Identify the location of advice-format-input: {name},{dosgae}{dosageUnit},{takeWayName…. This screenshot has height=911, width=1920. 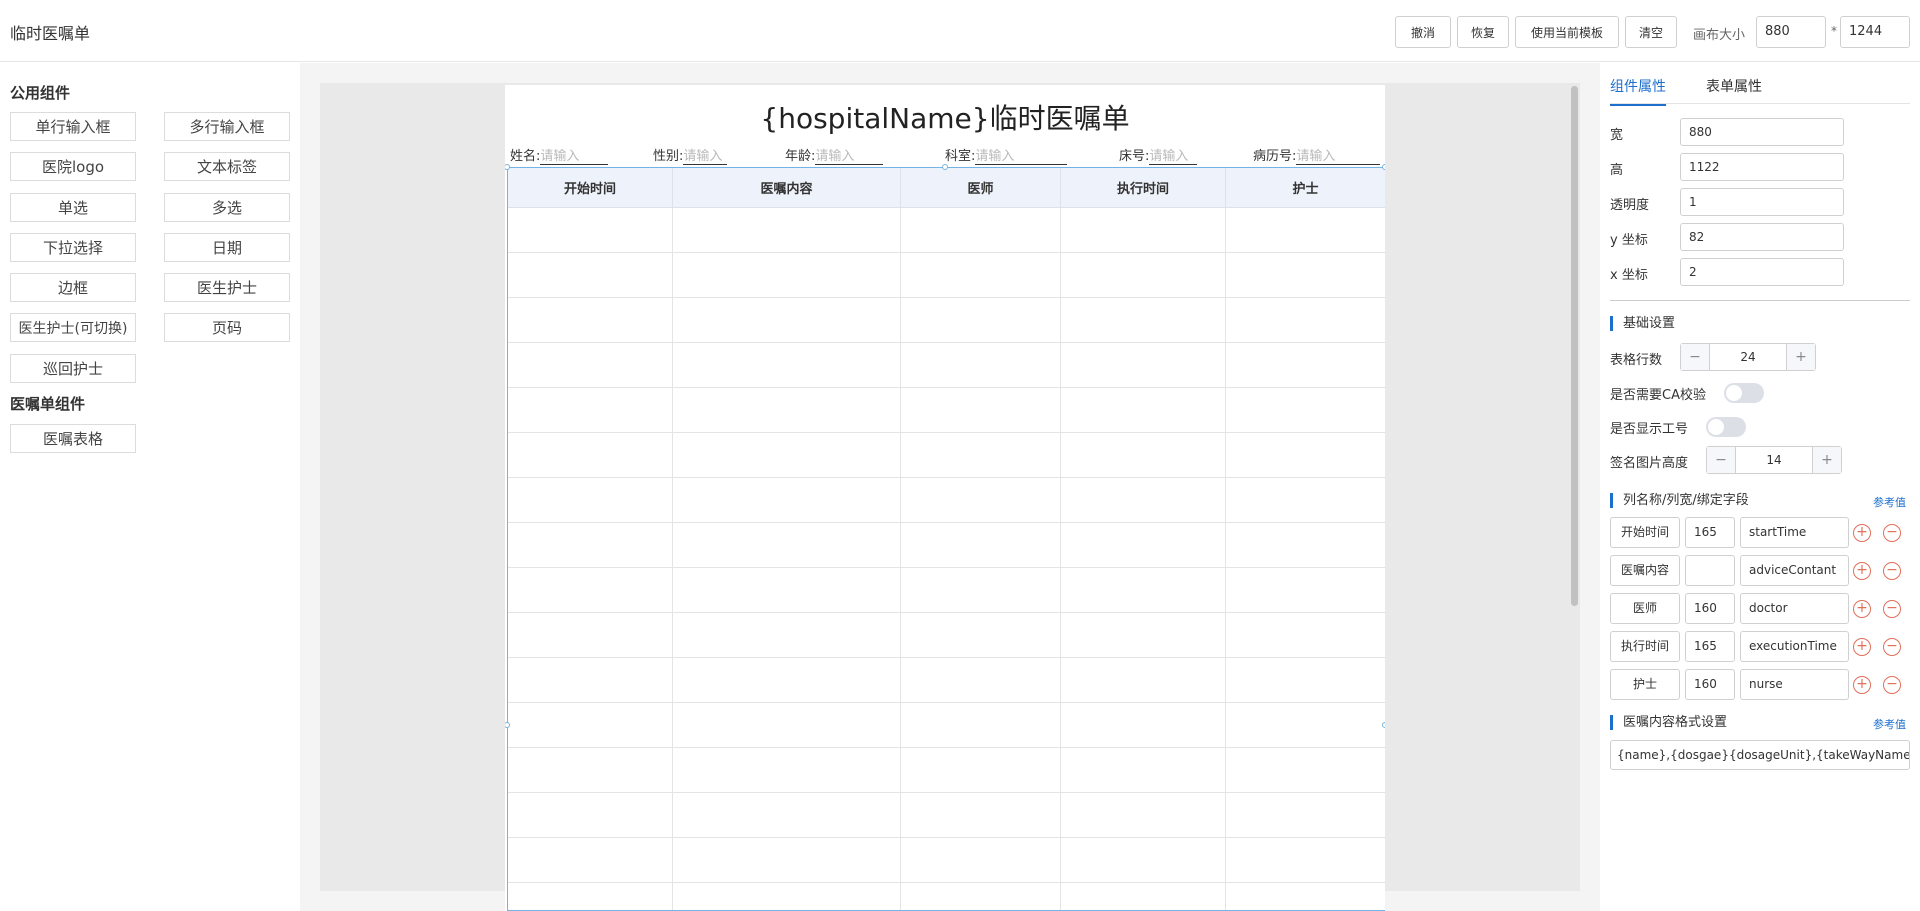
(1760, 755).